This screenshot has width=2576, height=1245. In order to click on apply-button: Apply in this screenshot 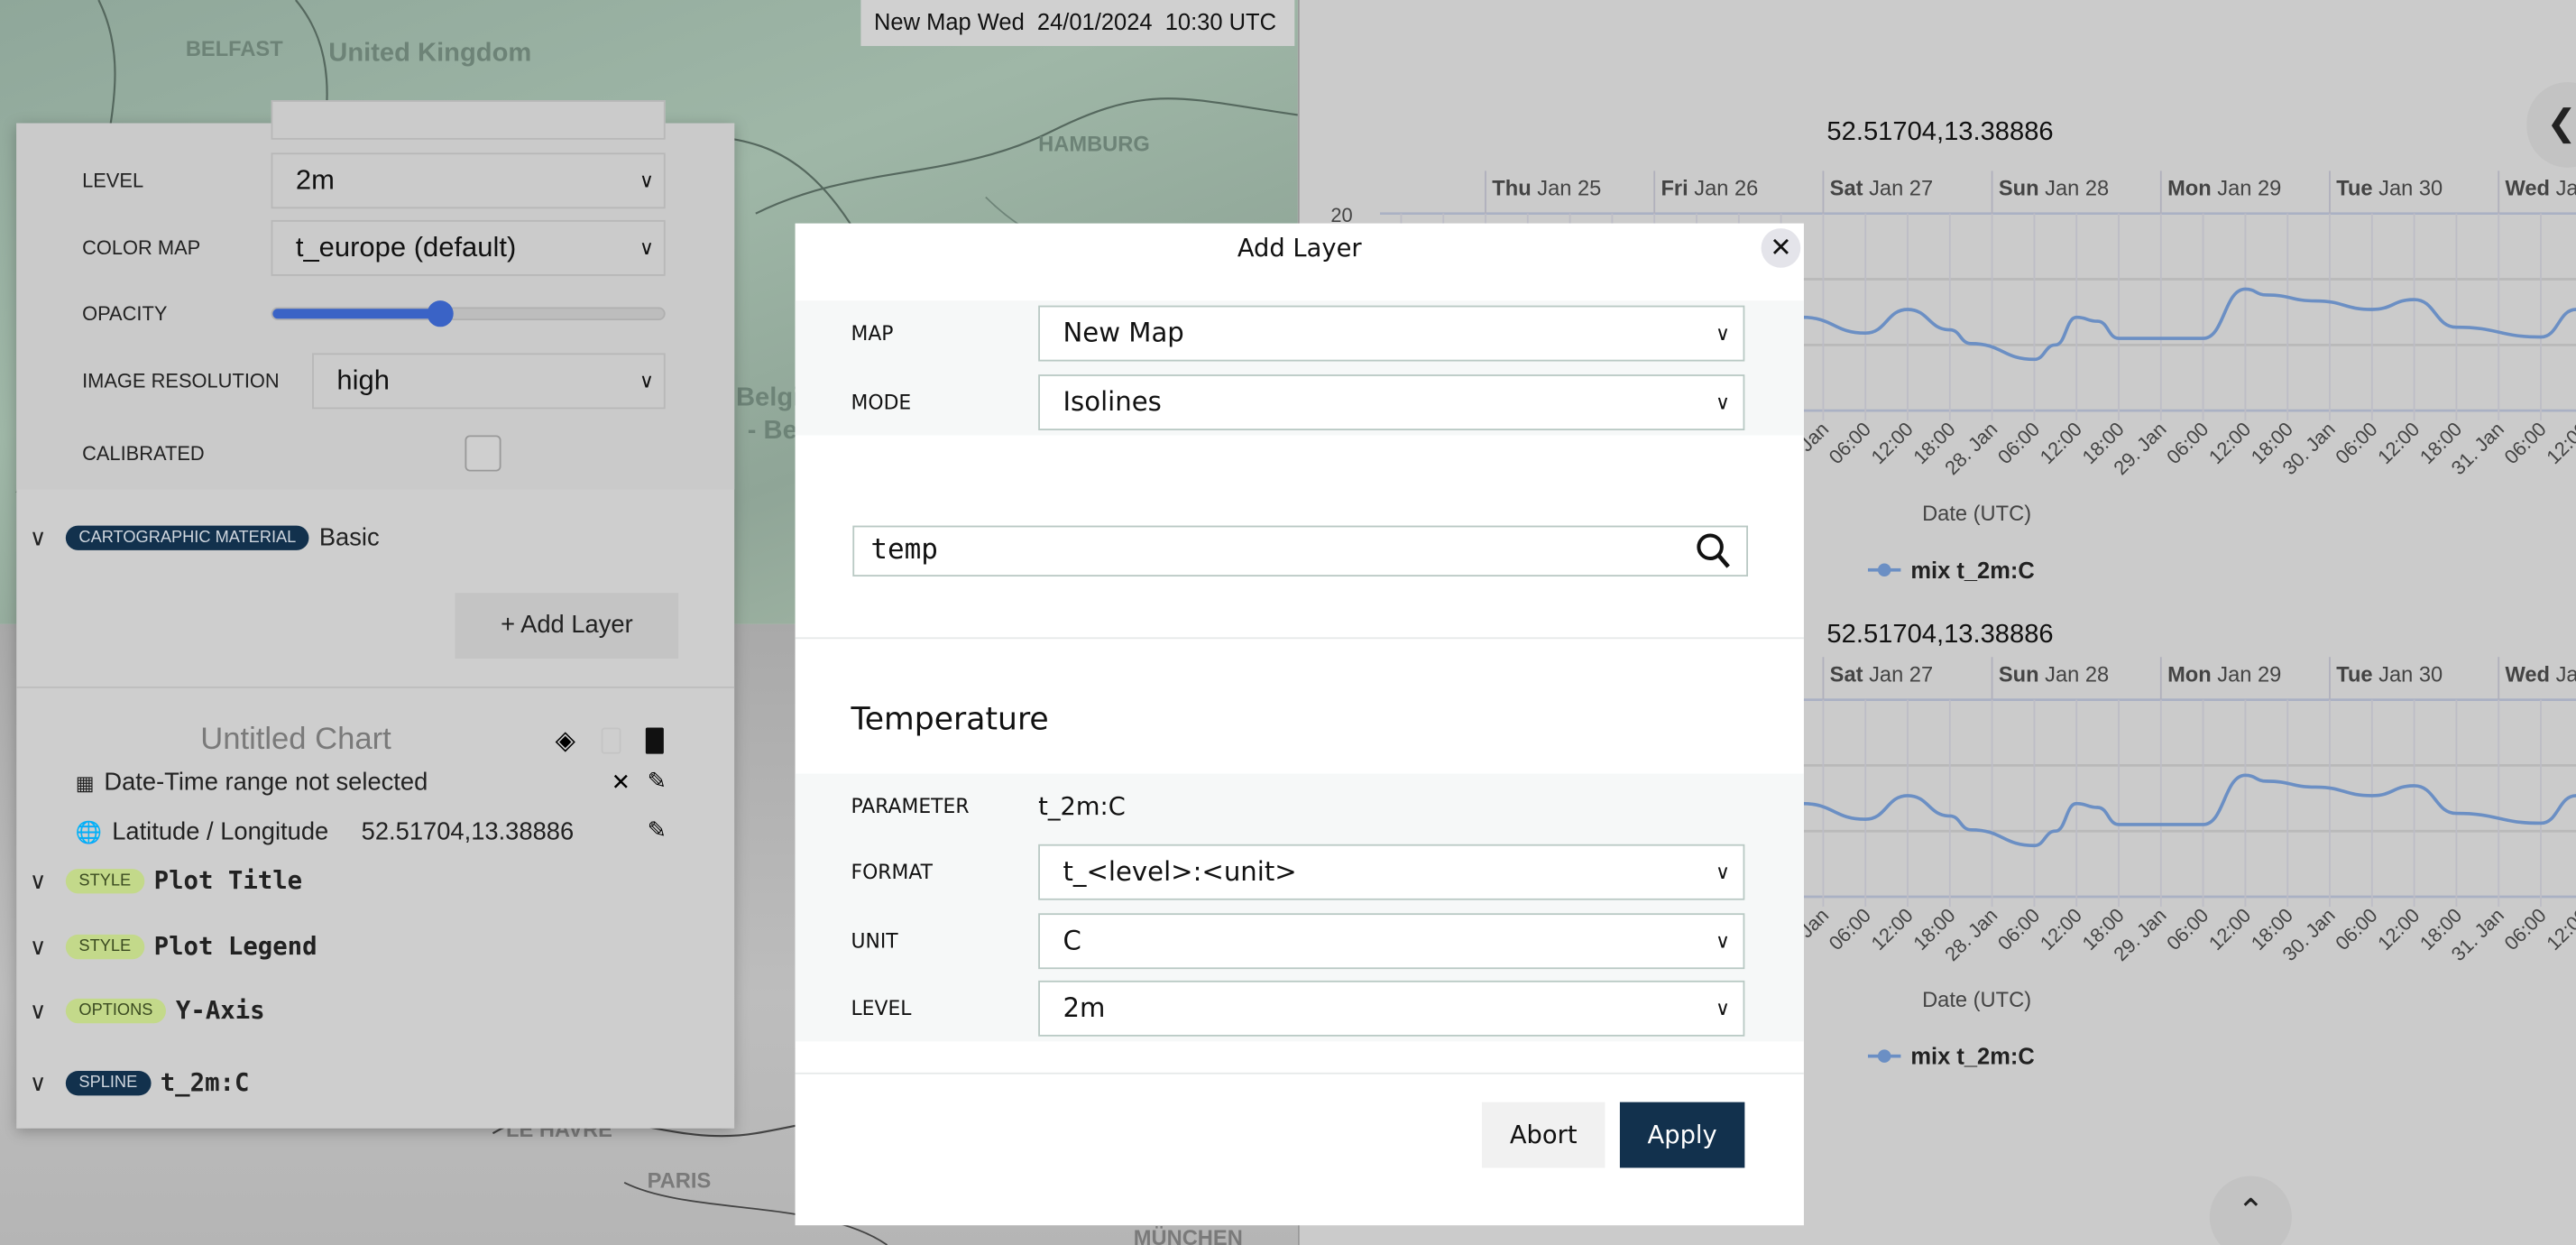, I will do `click(1682, 1135)`.